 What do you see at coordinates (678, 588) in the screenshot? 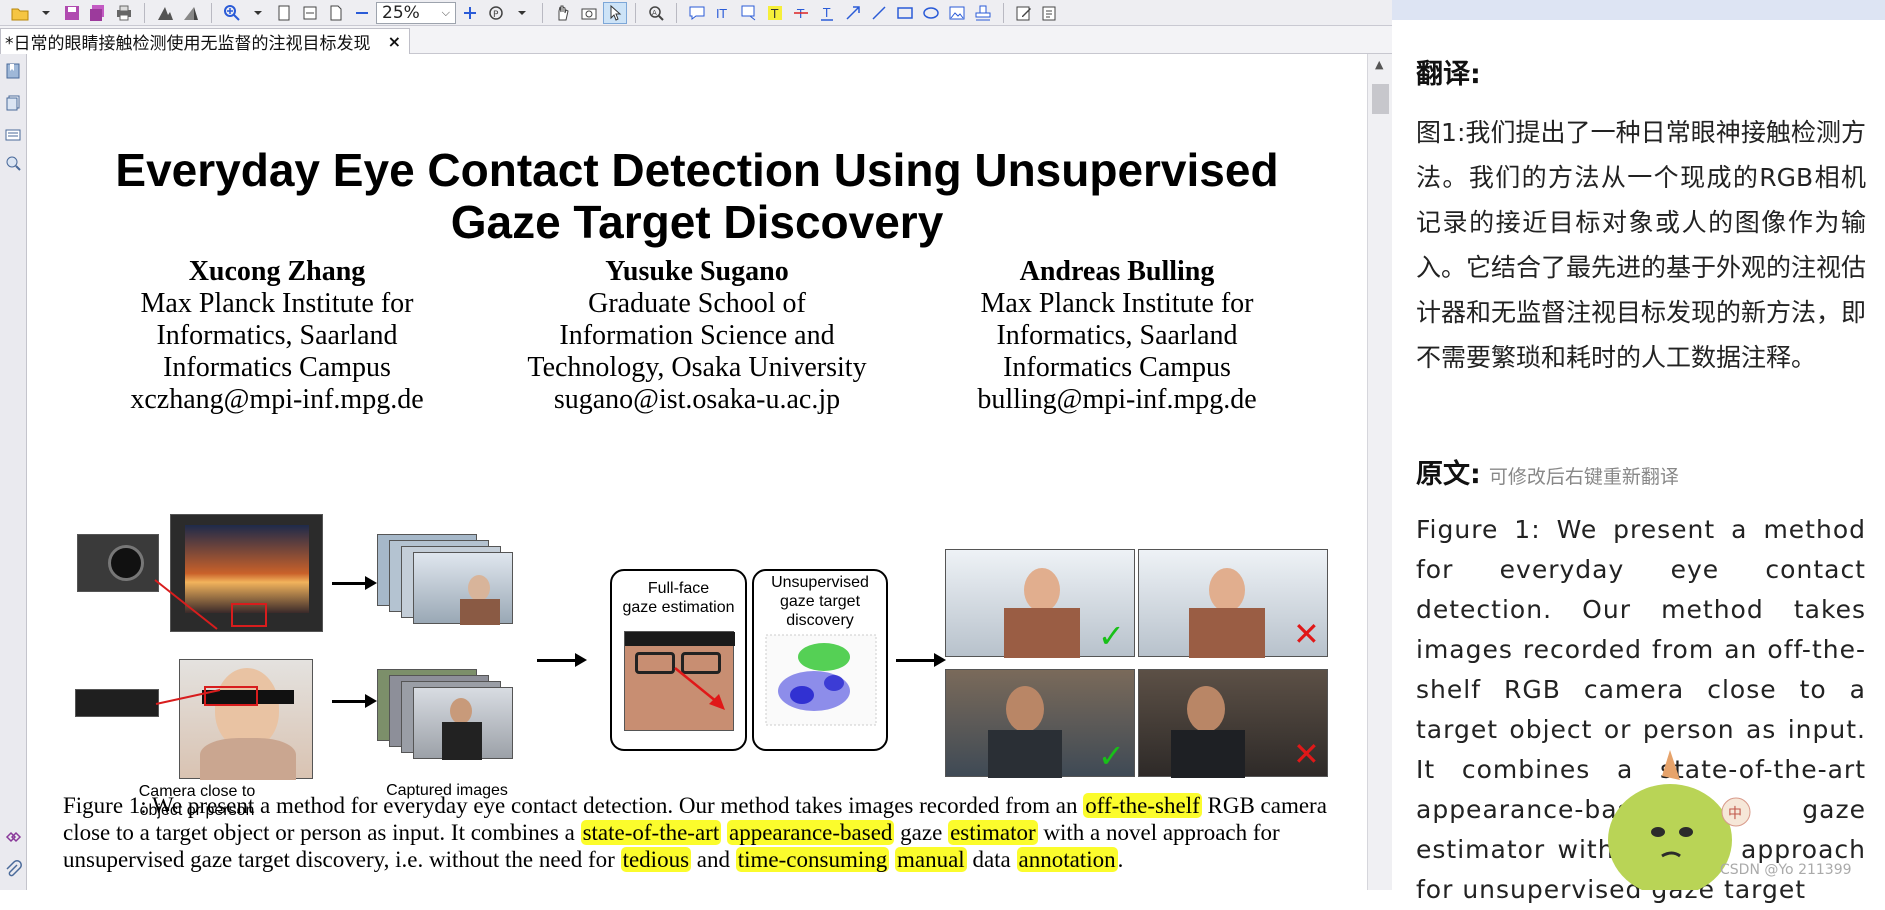
I see `label-fullface-line: Full-face` at bounding box center [678, 588].